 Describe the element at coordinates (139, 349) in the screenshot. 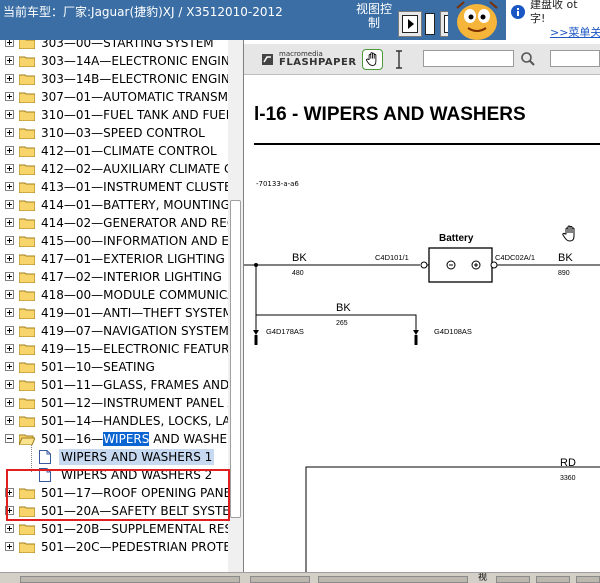

I see `tree-item-label: 419—15—ELECTRONIC FEATURE` at that location.